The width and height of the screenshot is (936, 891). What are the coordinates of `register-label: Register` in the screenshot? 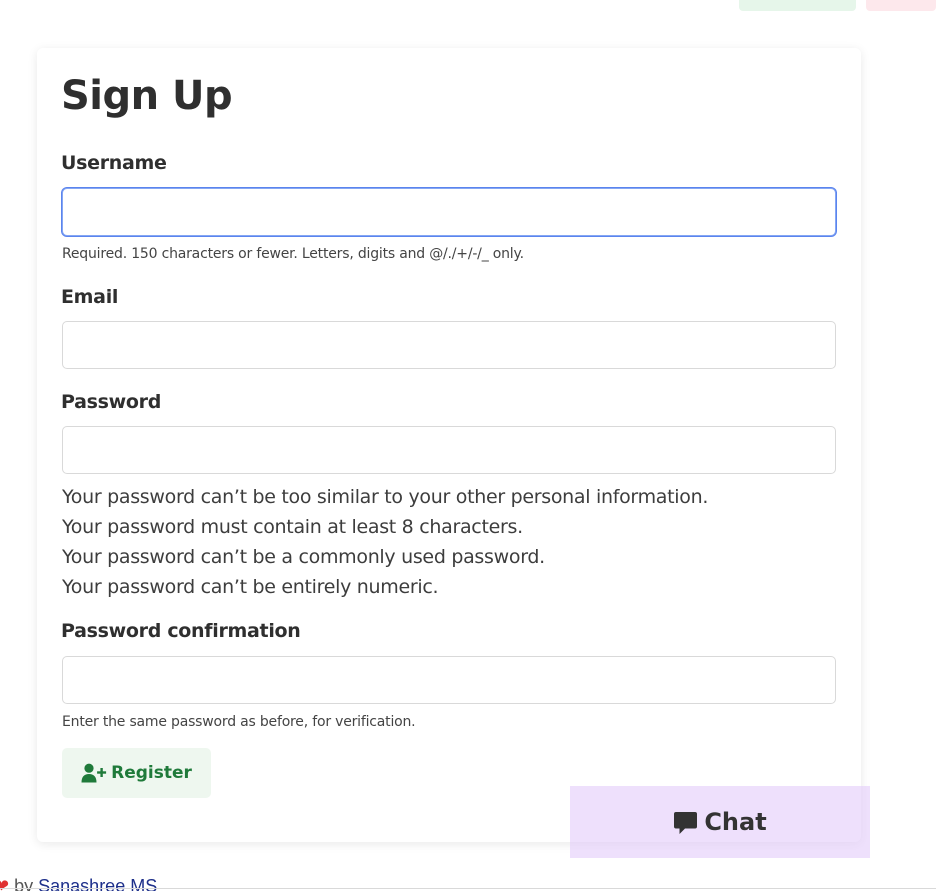 It's located at (151, 773).